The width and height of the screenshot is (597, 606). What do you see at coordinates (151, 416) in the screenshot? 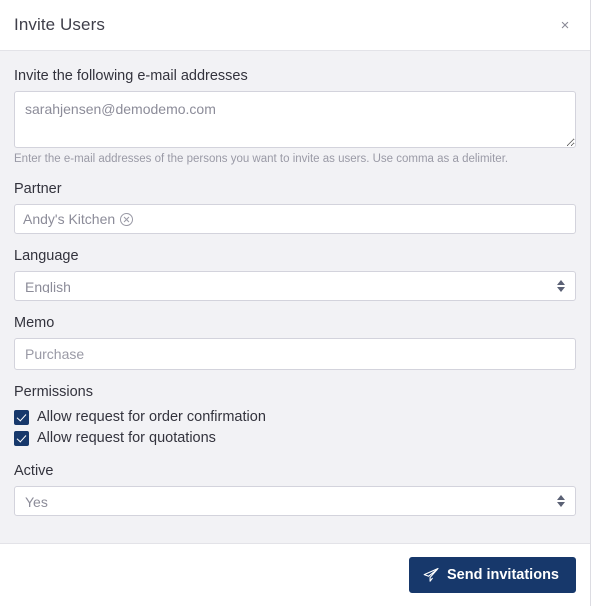
I see `permission-label-order-confirmation: Allow request for order confirmation` at bounding box center [151, 416].